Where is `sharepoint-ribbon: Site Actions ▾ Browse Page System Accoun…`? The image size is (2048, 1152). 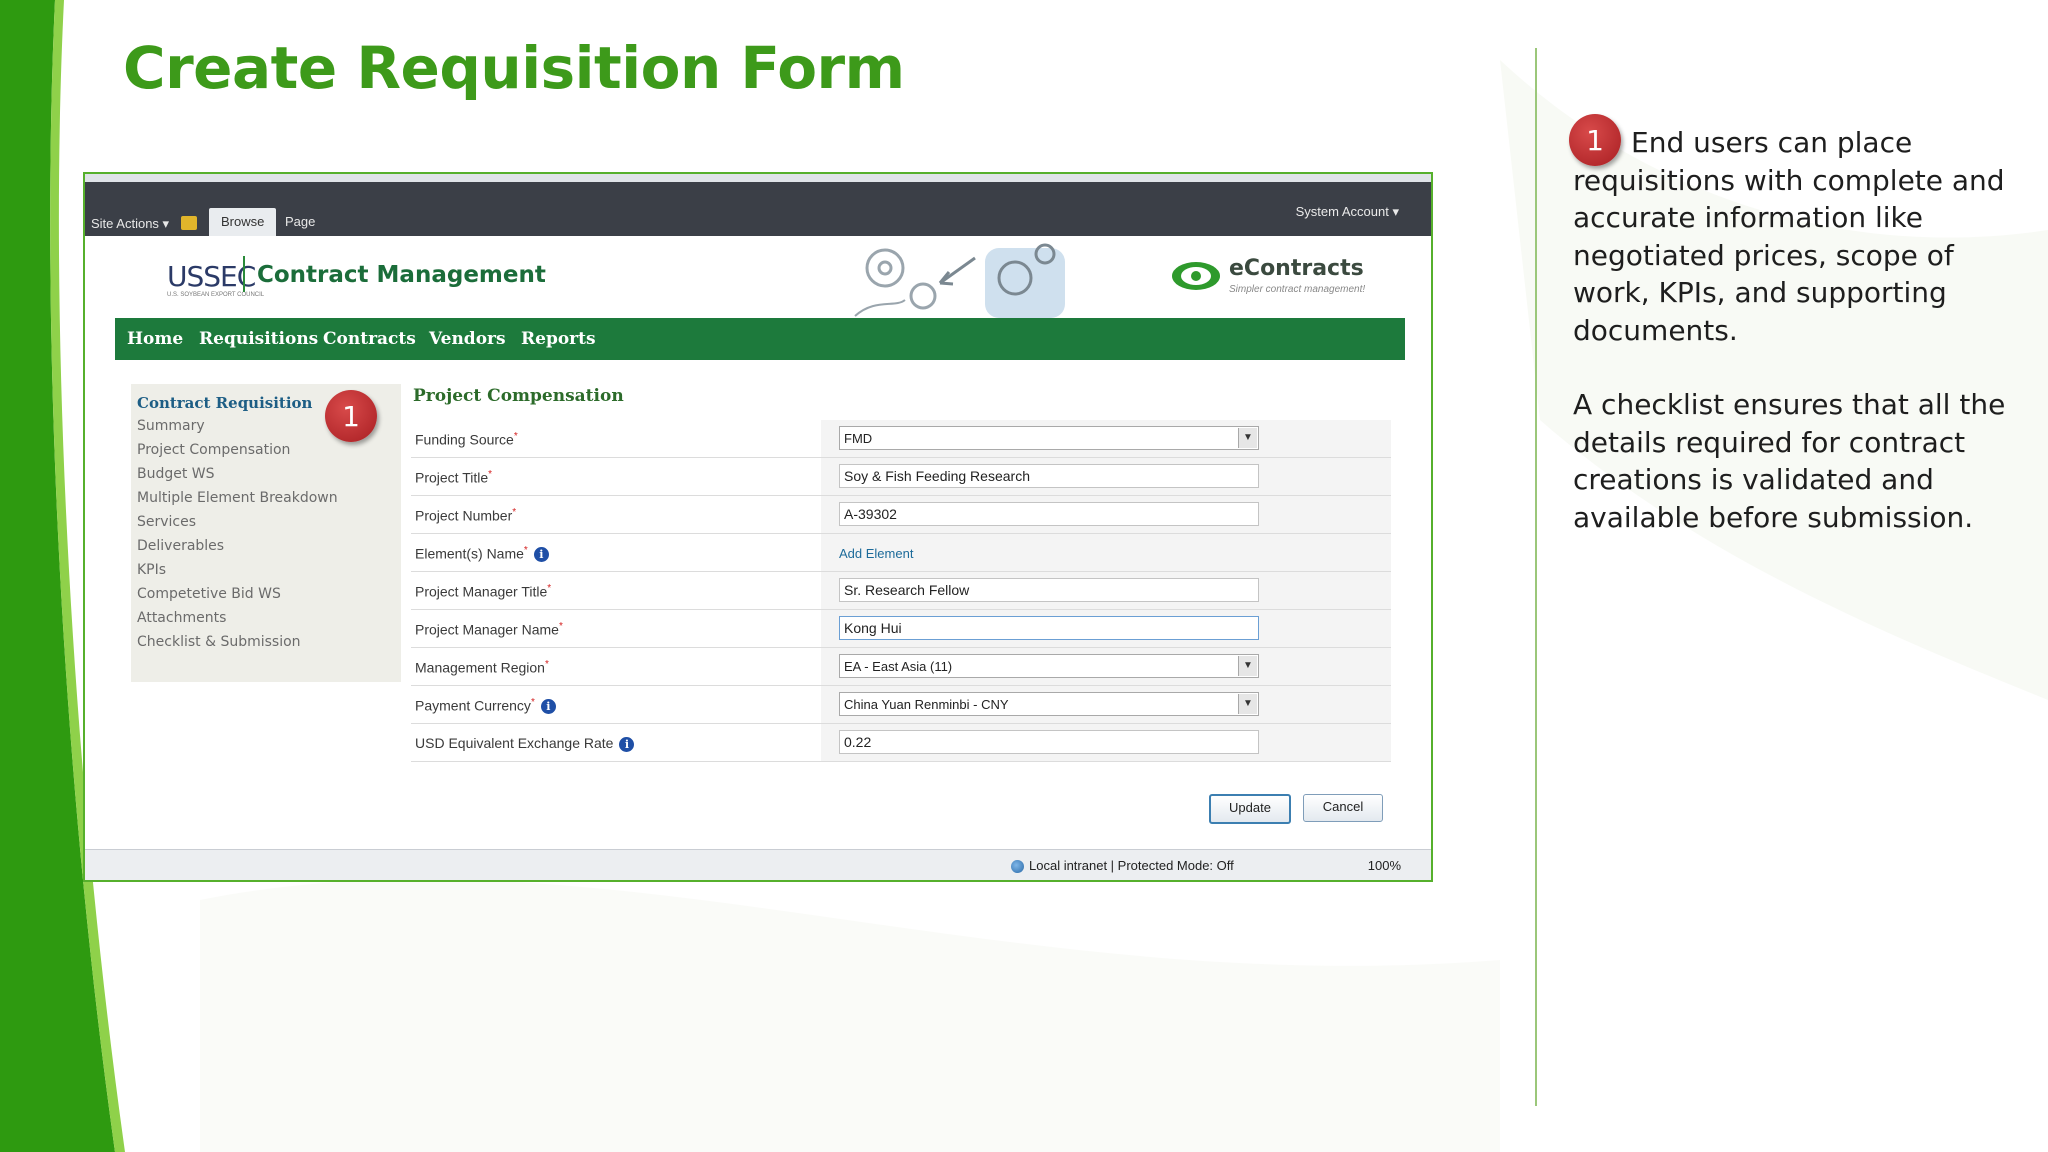 sharepoint-ribbon: Site Actions ▾ Browse Page System Accoun… is located at coordinates (758, 209).